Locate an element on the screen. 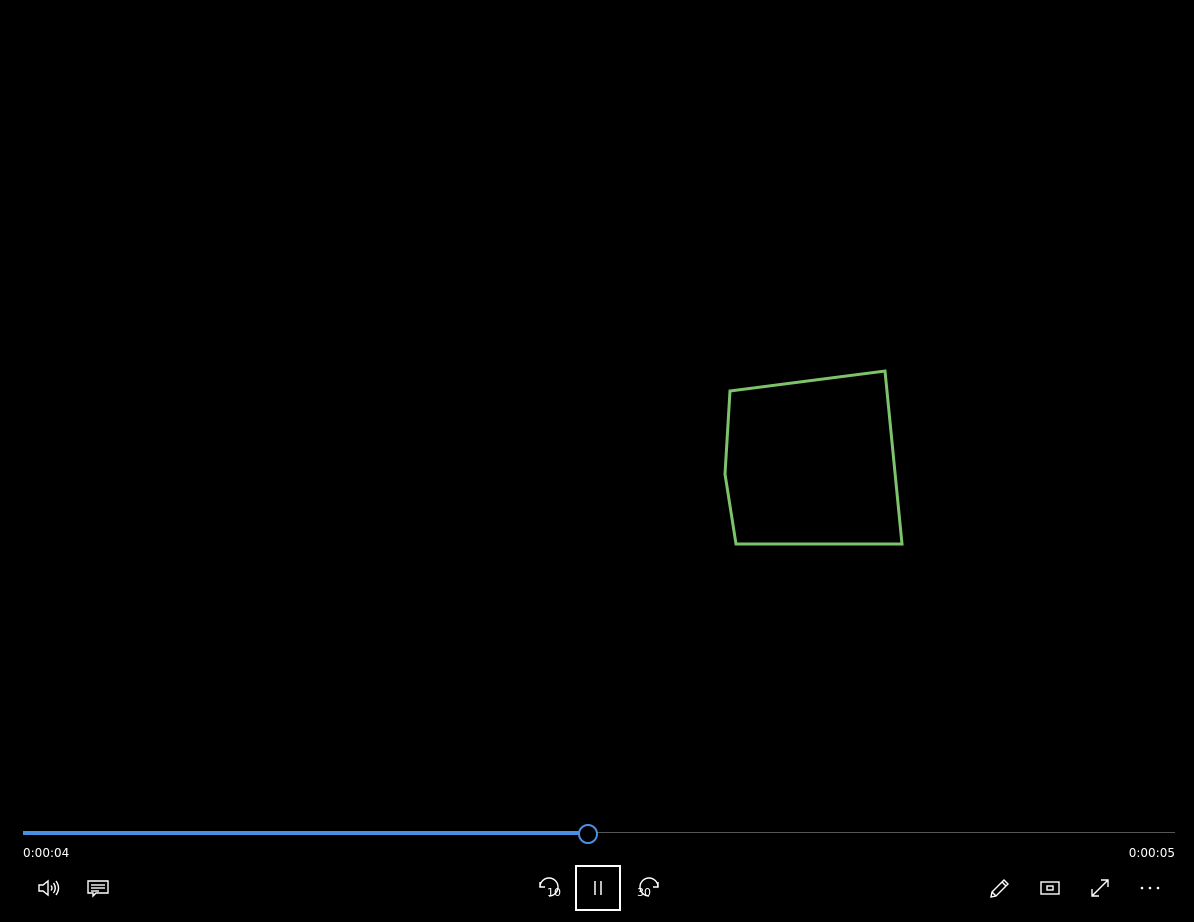 The height and width of the screenshot is (922, 1194). captions-icon is located at coordinates (98, 888).